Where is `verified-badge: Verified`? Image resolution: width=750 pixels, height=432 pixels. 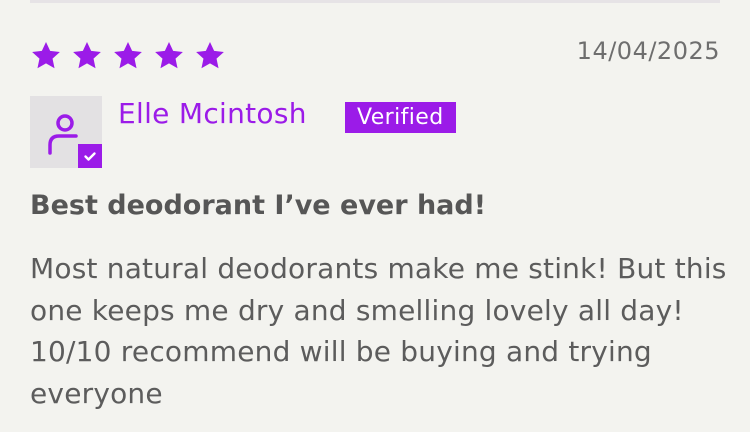
verified-badge: Verified is located at coordinates (400, 117).